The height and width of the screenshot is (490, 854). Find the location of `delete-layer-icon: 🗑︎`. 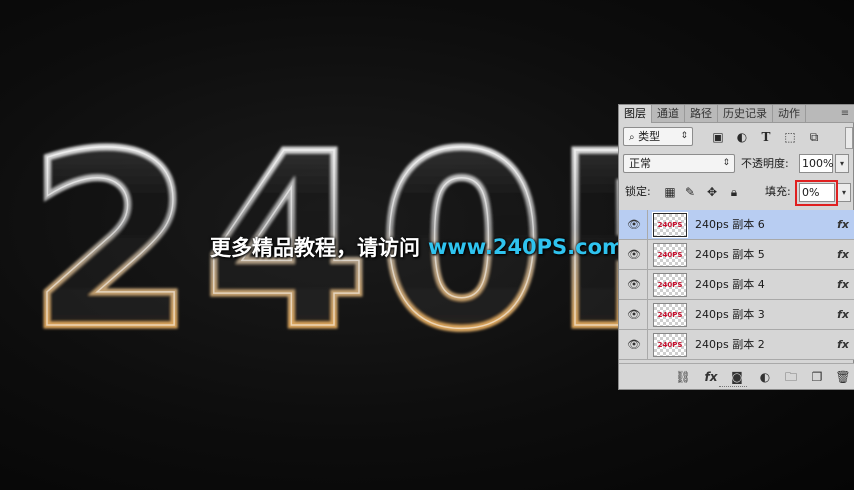

delete-layer-icon: 🗑︎ is located at coordinates (843, 377).